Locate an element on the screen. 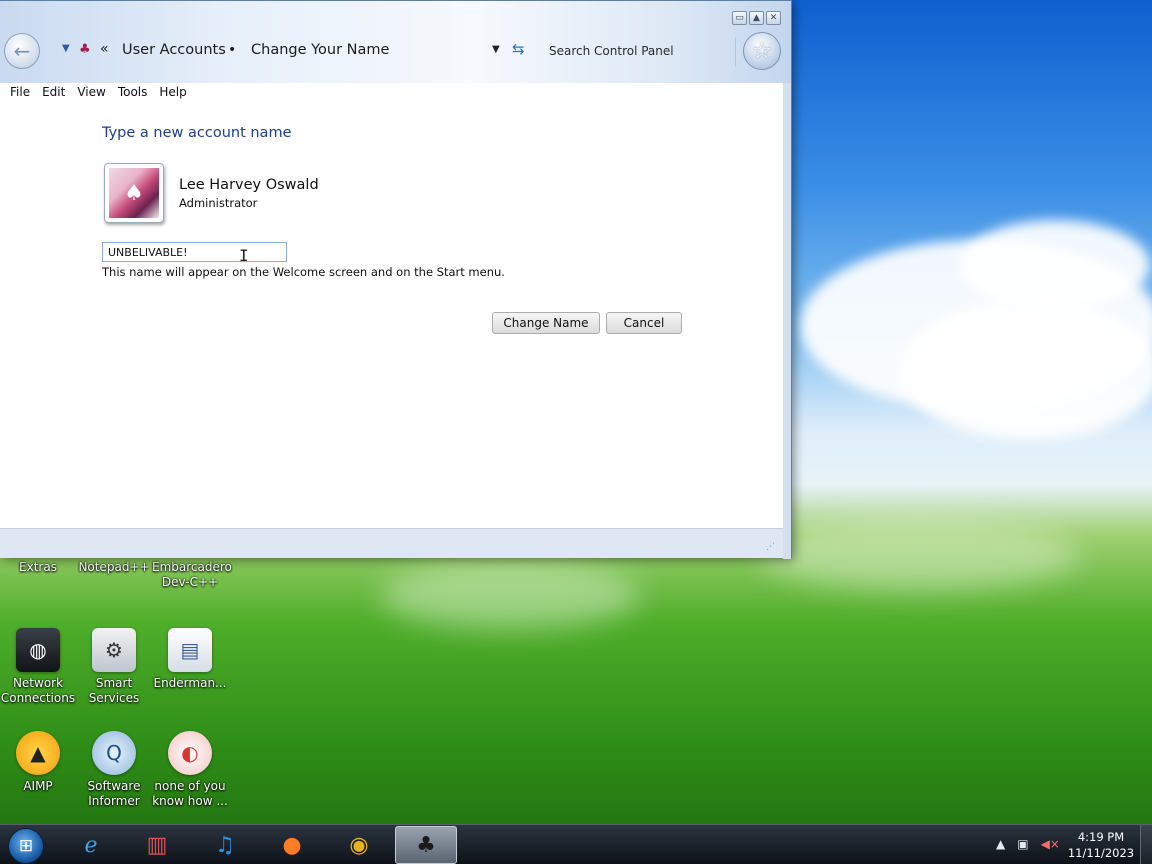  music-player-icon: ♫ is located at coordinates (225, 845).